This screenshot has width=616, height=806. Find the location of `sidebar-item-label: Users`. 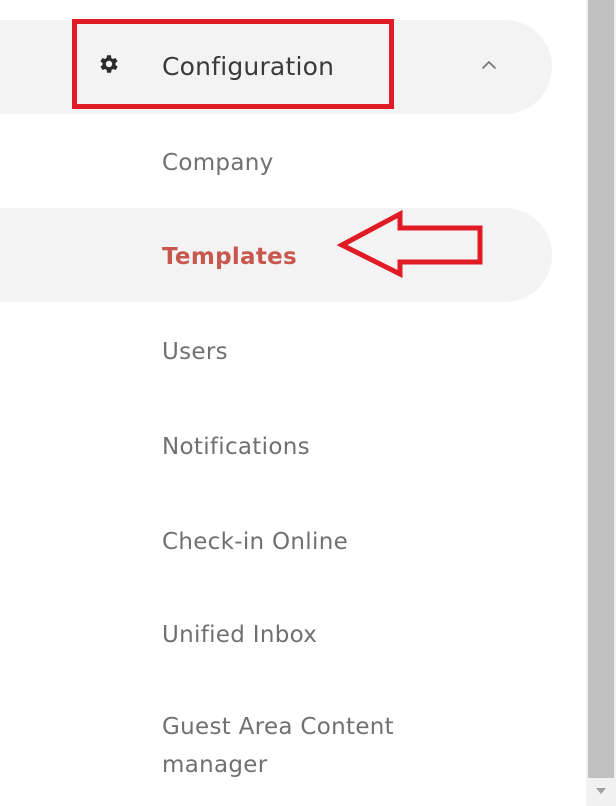

sidebar-item-label: Users is located at coordinates (195, 352).